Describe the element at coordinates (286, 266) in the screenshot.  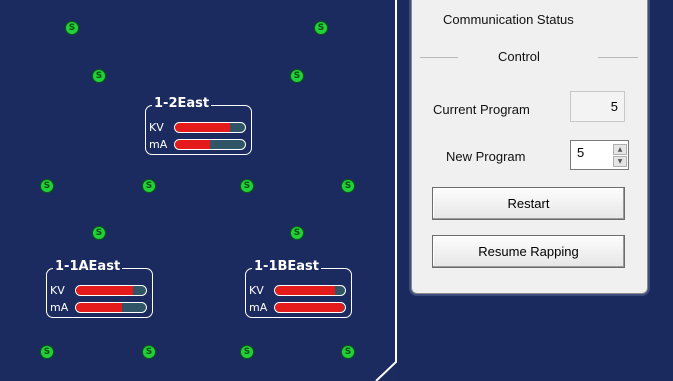
I see `unit-title: 1-1BEast` at that location.